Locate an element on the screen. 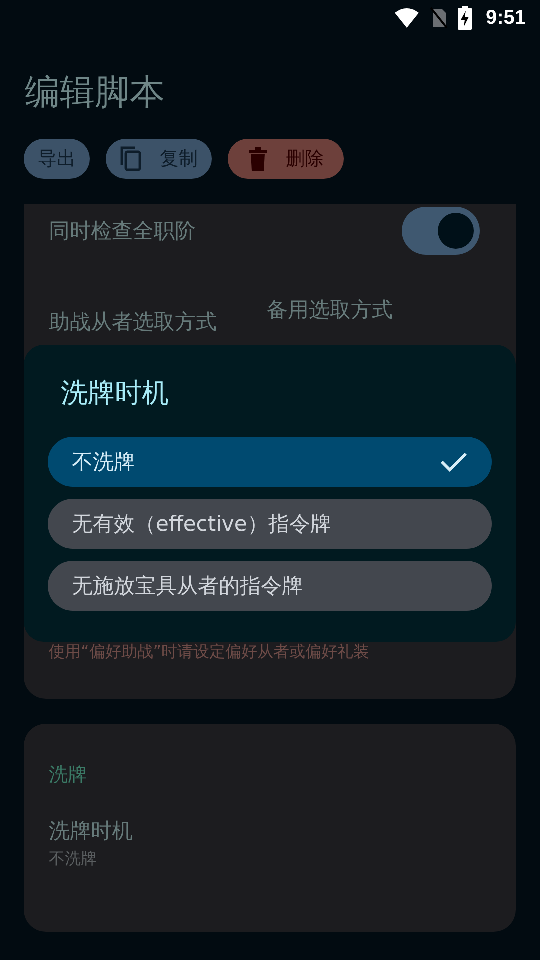 This screenshot has width=540, height=960. setting-label: 同时检查全职阶 is located at coordinates (122, 231).